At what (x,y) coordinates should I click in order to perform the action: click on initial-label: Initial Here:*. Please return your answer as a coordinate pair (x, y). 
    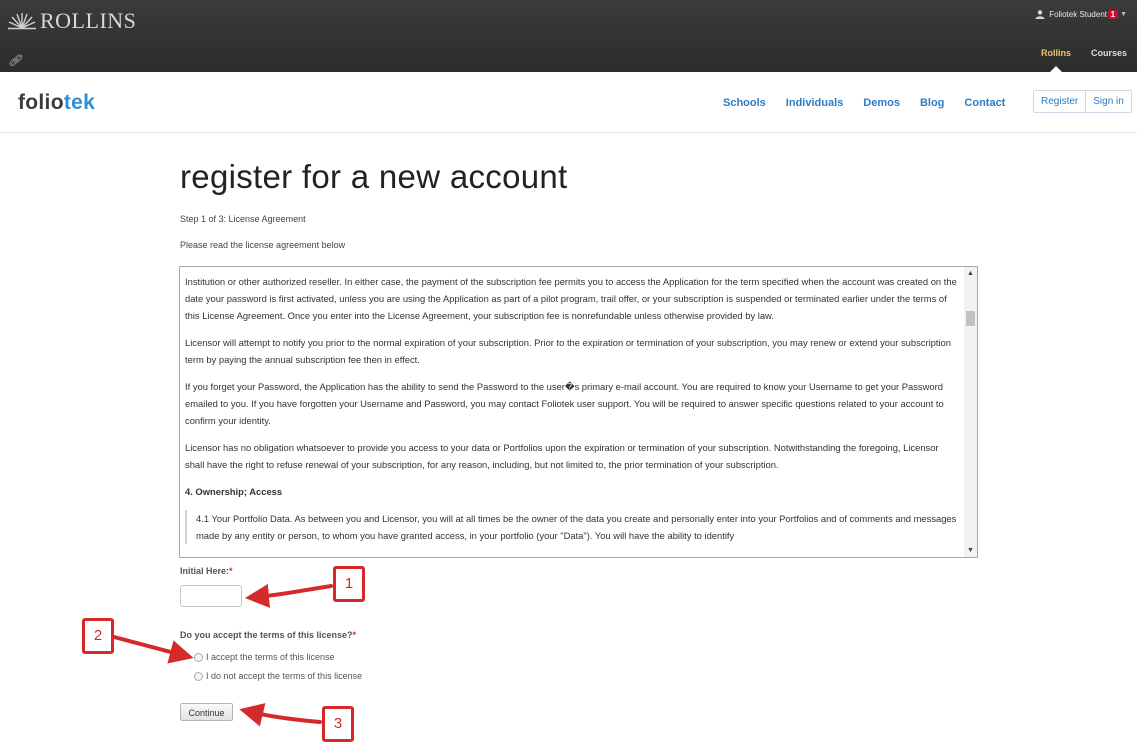
    Looking at the image, I should click on (206, 571).